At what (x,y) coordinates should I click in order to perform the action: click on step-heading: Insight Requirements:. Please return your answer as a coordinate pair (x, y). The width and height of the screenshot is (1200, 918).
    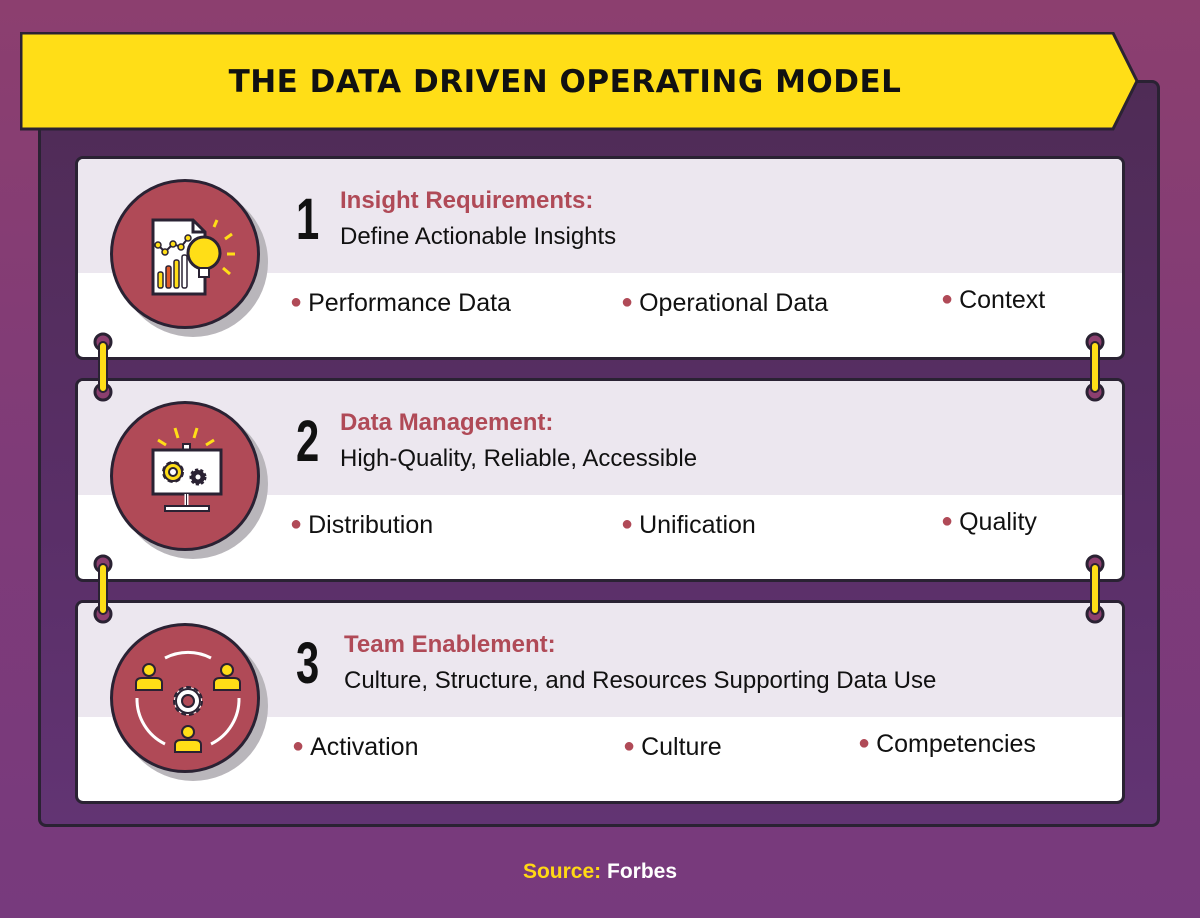
    Looking at the image, I should click on (467, 200).